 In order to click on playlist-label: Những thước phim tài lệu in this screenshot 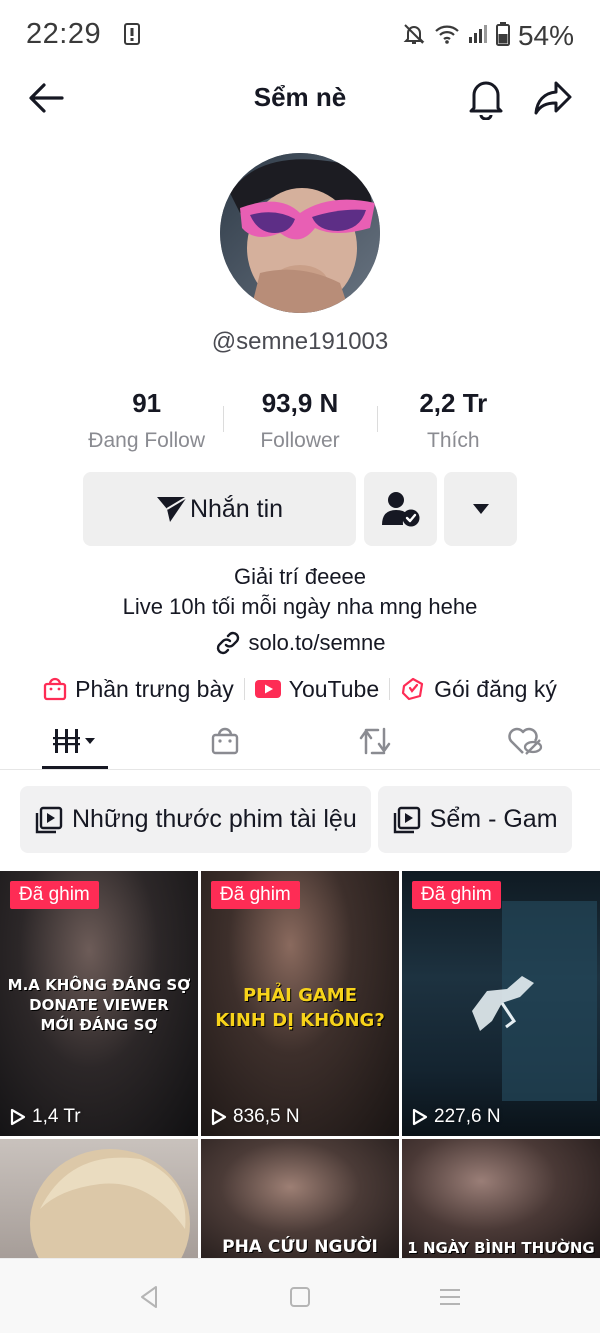, I will do `click(214, 819)`.